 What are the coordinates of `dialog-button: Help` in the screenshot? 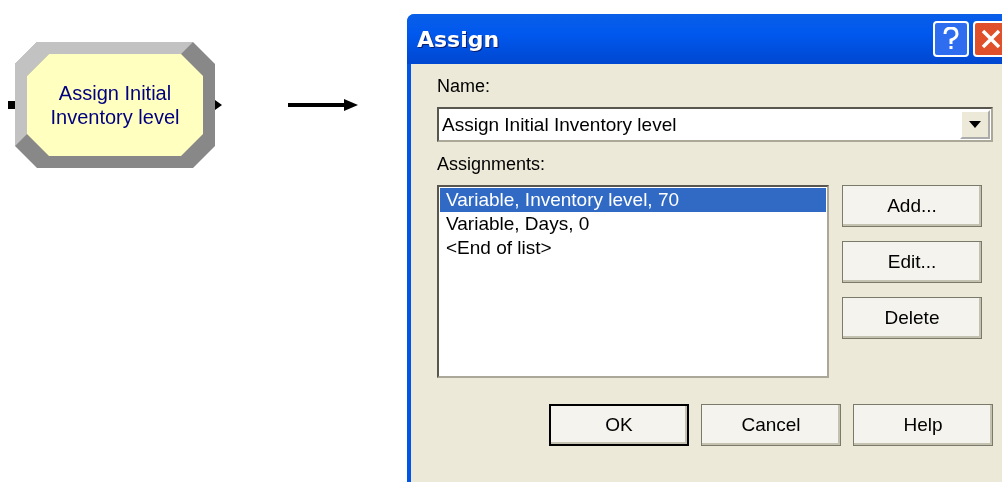 It's located at (923, 425).